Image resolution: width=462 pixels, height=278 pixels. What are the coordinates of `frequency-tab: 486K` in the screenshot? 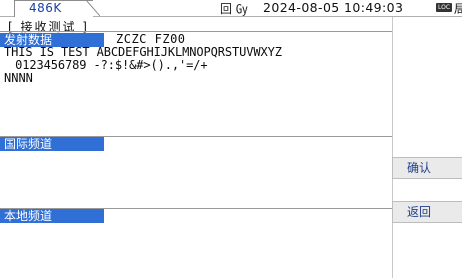 It's located at (53, 8).